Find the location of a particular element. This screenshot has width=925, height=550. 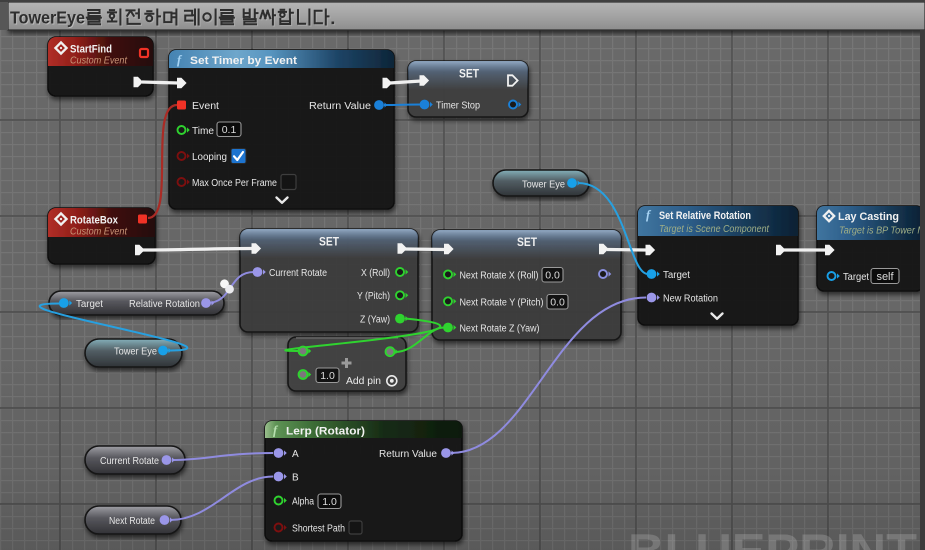

svg-text: Add pin is located at coordinates (363, 381).